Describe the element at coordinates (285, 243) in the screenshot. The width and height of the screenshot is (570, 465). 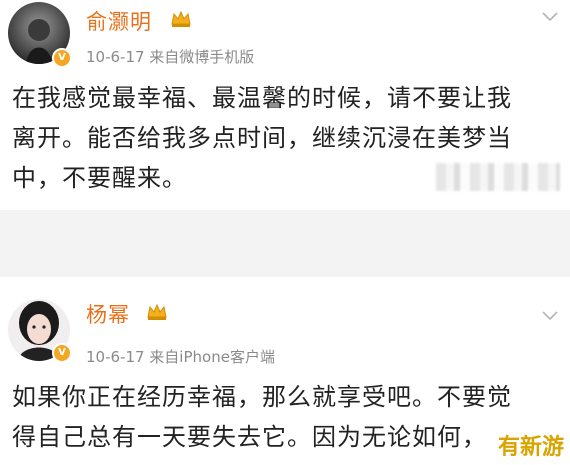
I see `feed-divider` at that location.